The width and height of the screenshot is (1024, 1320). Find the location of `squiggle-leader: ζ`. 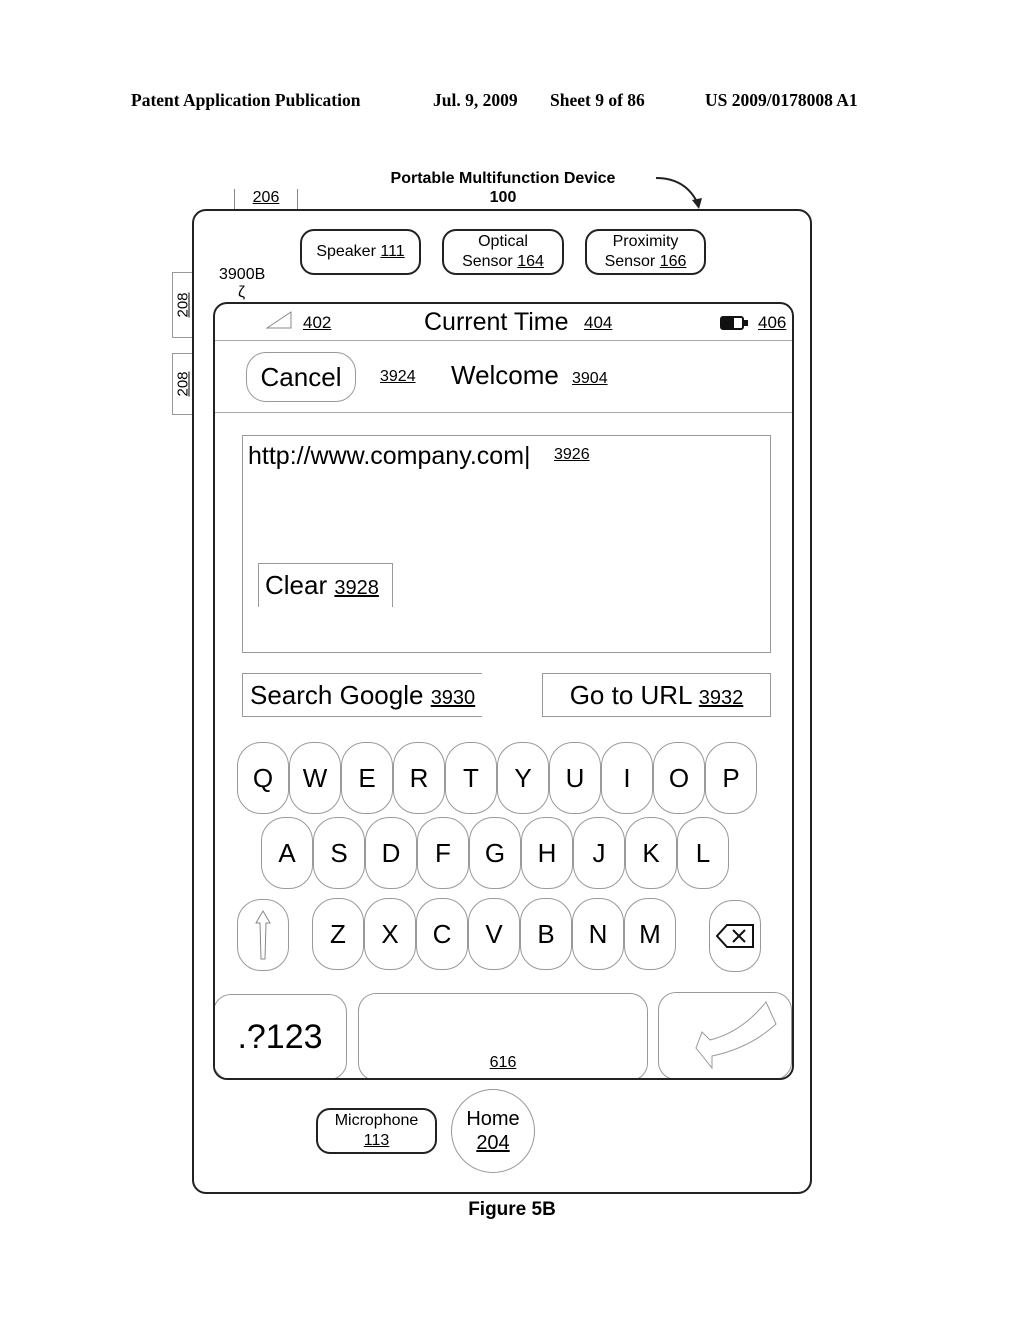

squiggle-leader: ζ is located at coordinates (242, 292).